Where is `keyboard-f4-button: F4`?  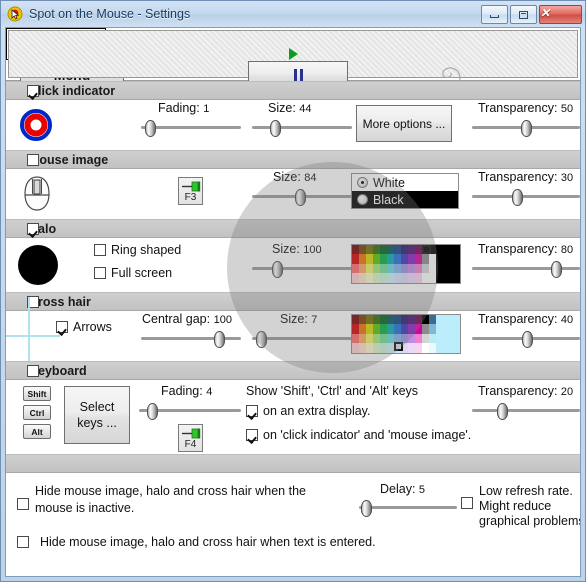
keyboard-f4-button: F4 is located at coordinates (190, 438).